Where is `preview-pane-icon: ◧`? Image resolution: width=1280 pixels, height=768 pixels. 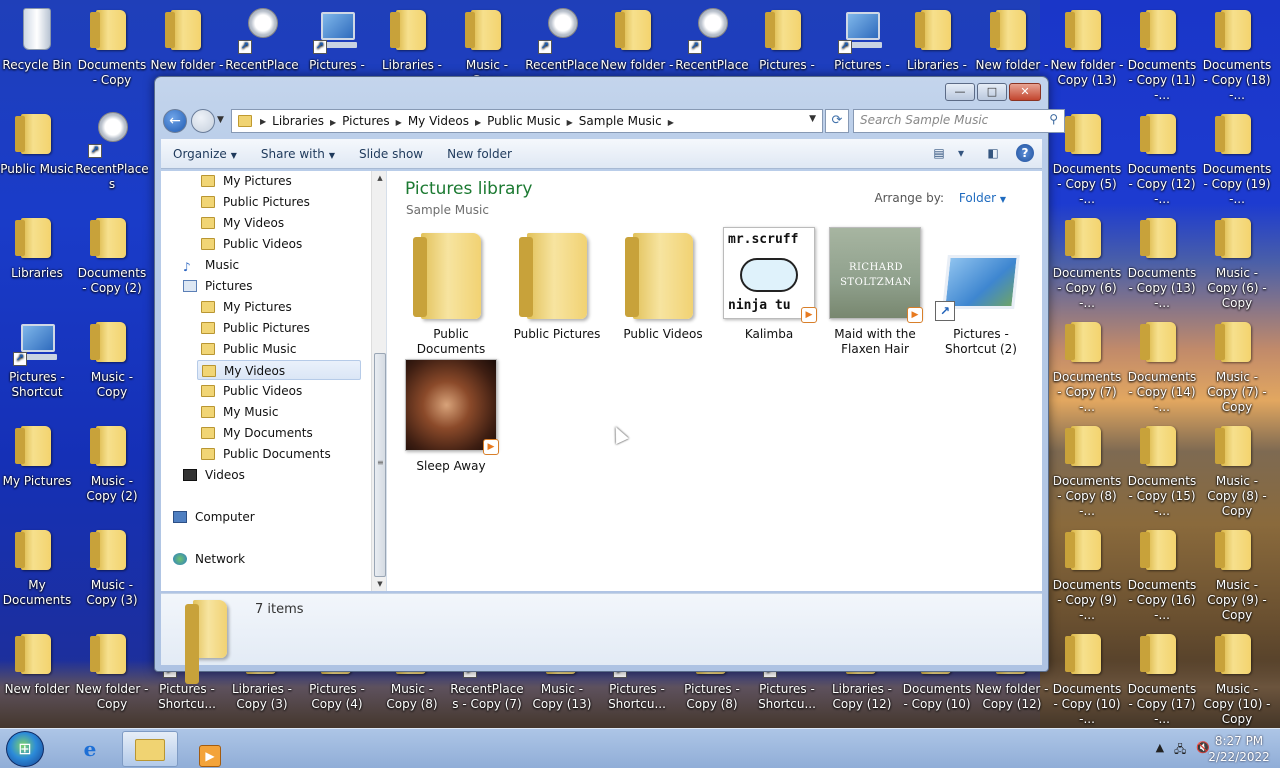
preview-pane-icon: ◧ is located at coordinates (993, 153).